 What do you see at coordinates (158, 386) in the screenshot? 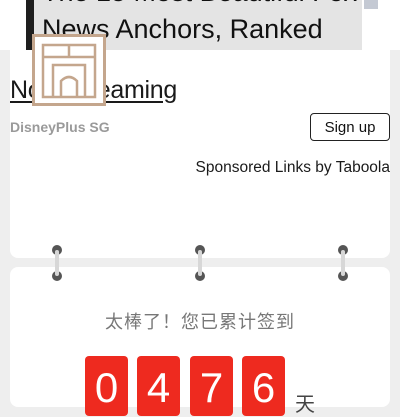
I see `day-count-digit: 4` at bounding box center [158, 386].